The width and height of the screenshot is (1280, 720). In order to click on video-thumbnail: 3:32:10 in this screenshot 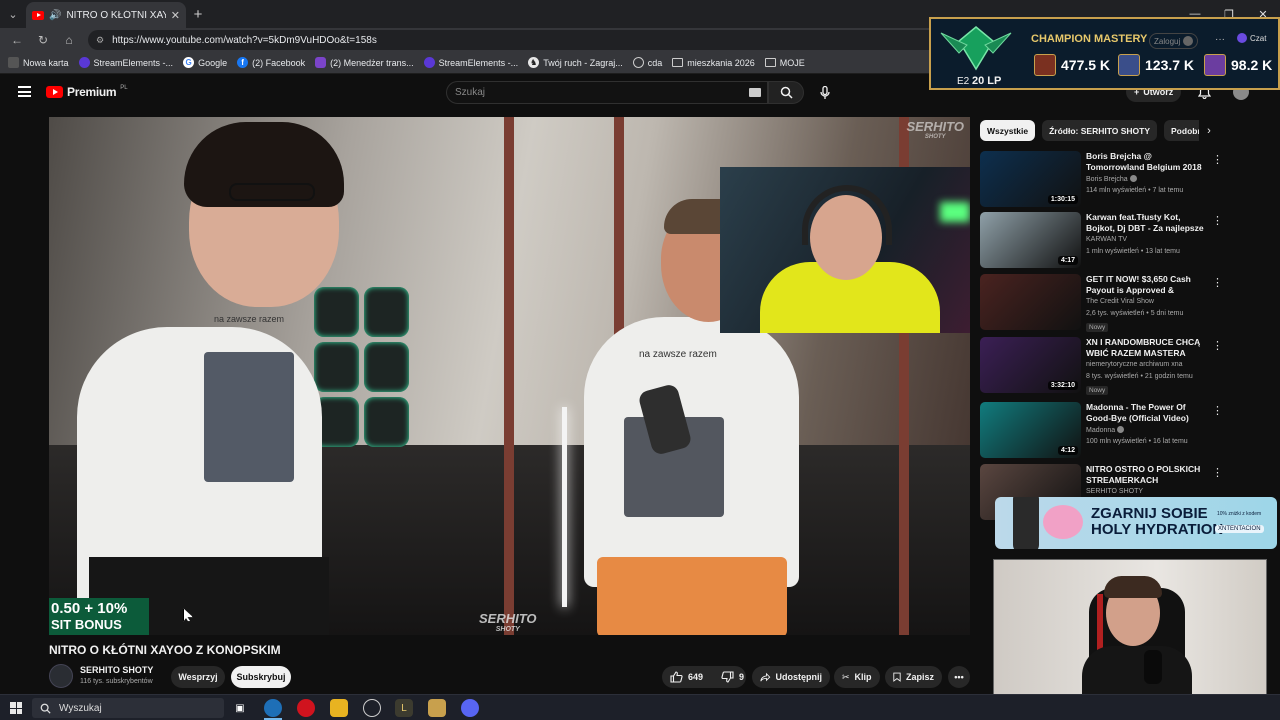, I will do `click(1030, 365)`.